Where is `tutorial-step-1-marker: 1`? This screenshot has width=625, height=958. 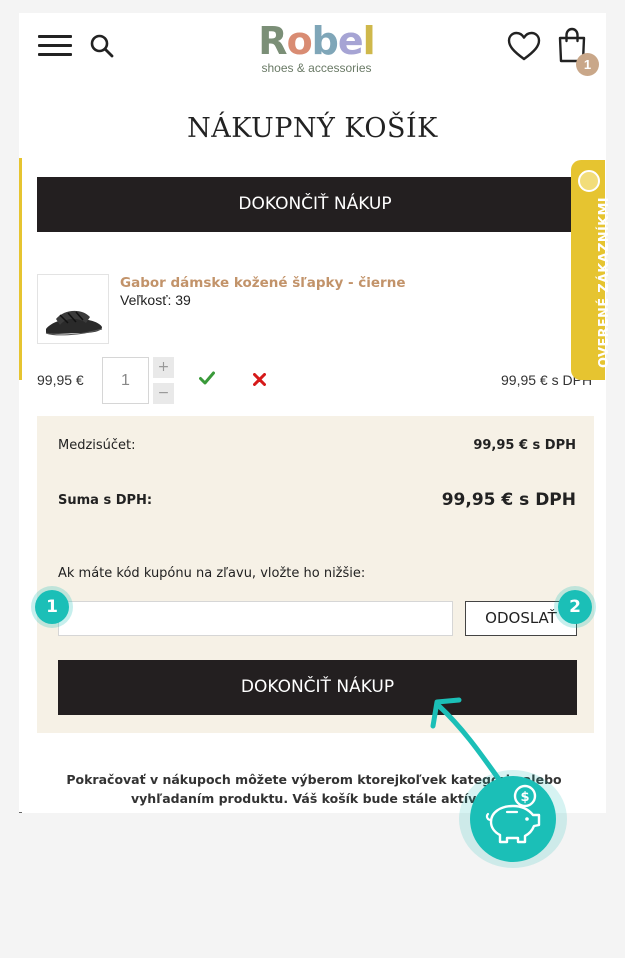 tutorial-step-1-marker: 1 is located at coordinates (52, 607).